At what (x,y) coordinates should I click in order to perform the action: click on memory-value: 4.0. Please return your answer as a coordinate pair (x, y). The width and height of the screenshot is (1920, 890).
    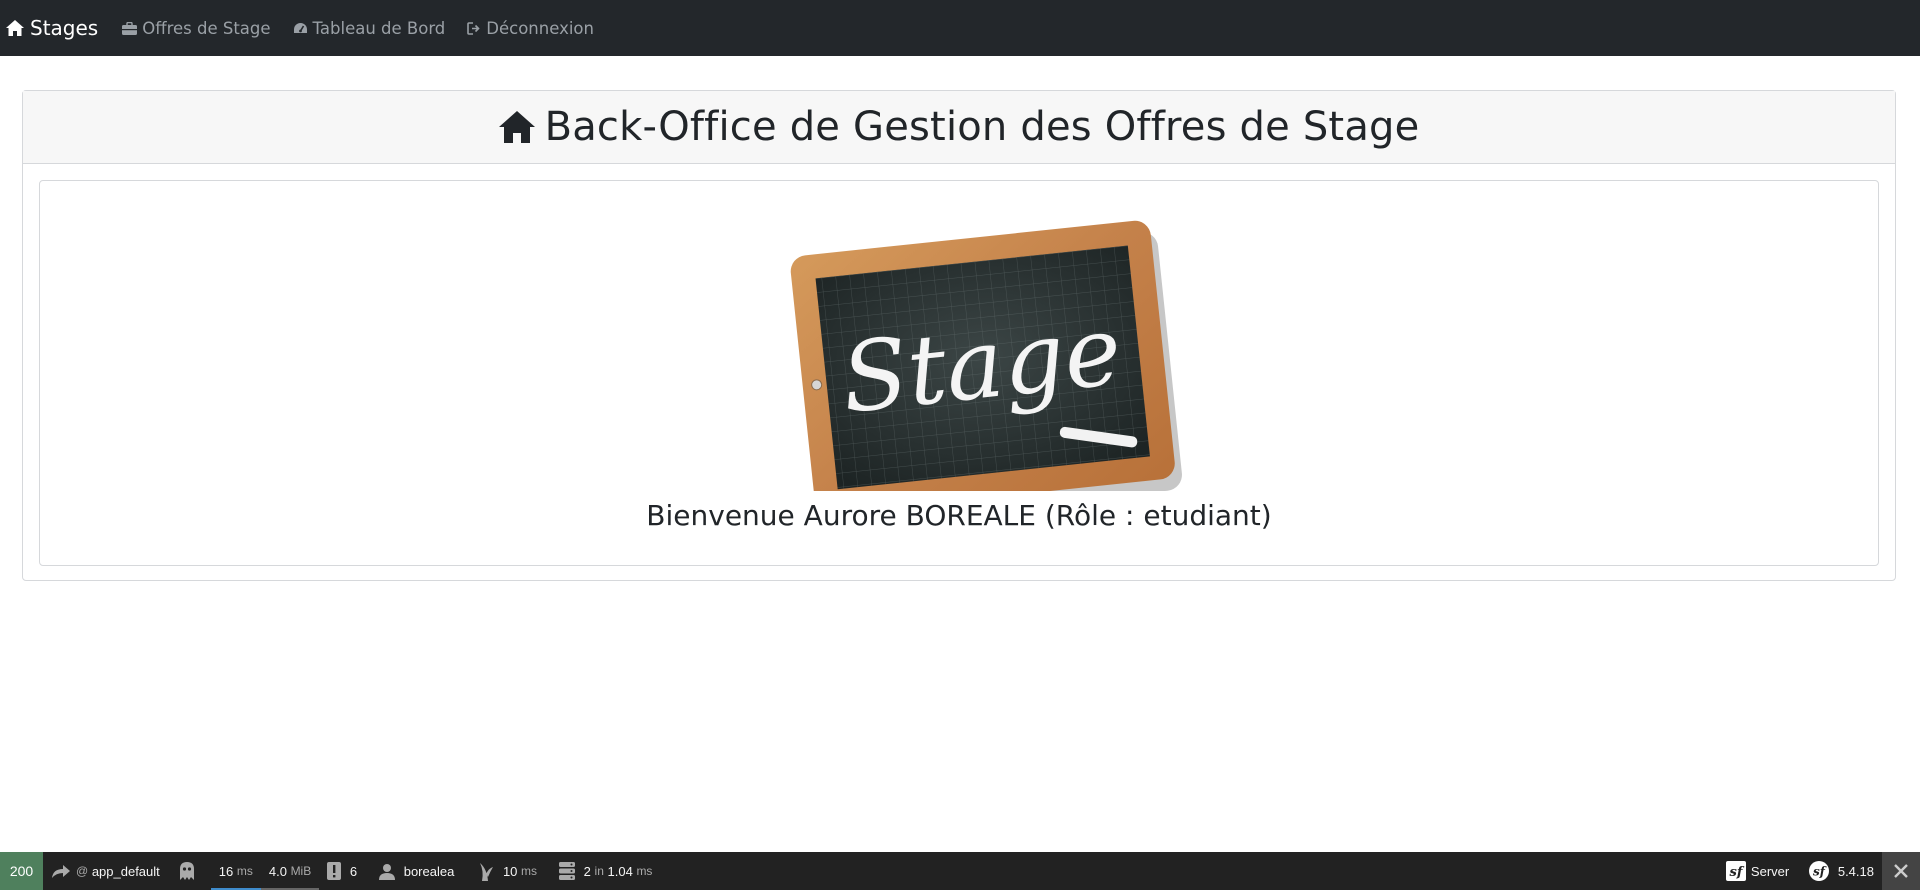
    Looking at the image, I should click on (277, 871).